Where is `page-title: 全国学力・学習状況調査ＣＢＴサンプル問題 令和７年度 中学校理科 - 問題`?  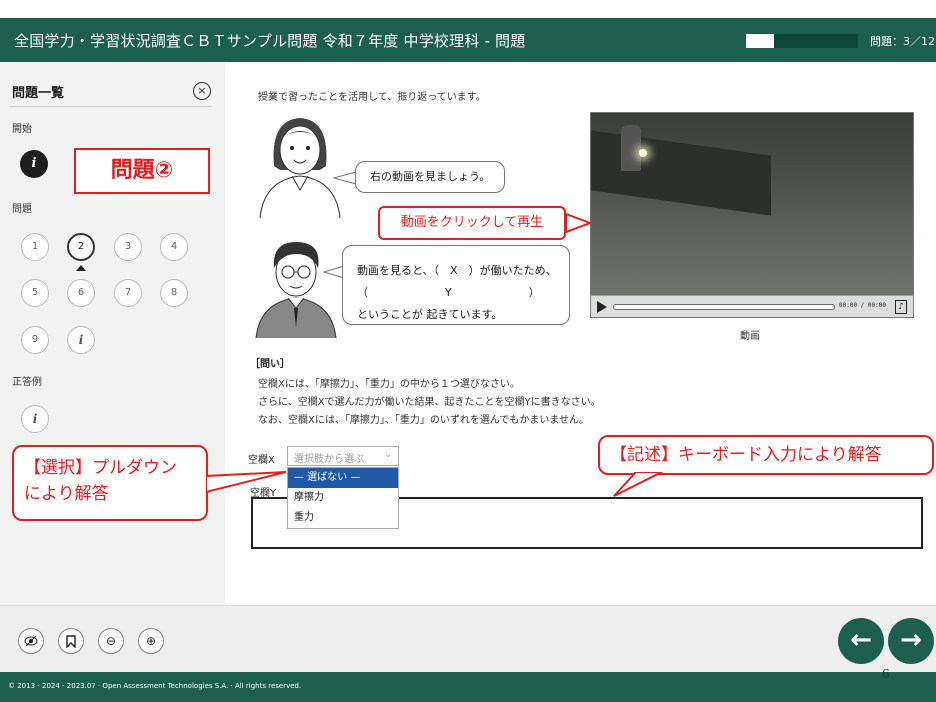
page-title: 全国学力・学習状況調査ＣＢＴサンプル問題 令和７年度 中学校理科 - 問題 is located at coordinates (270, 41).